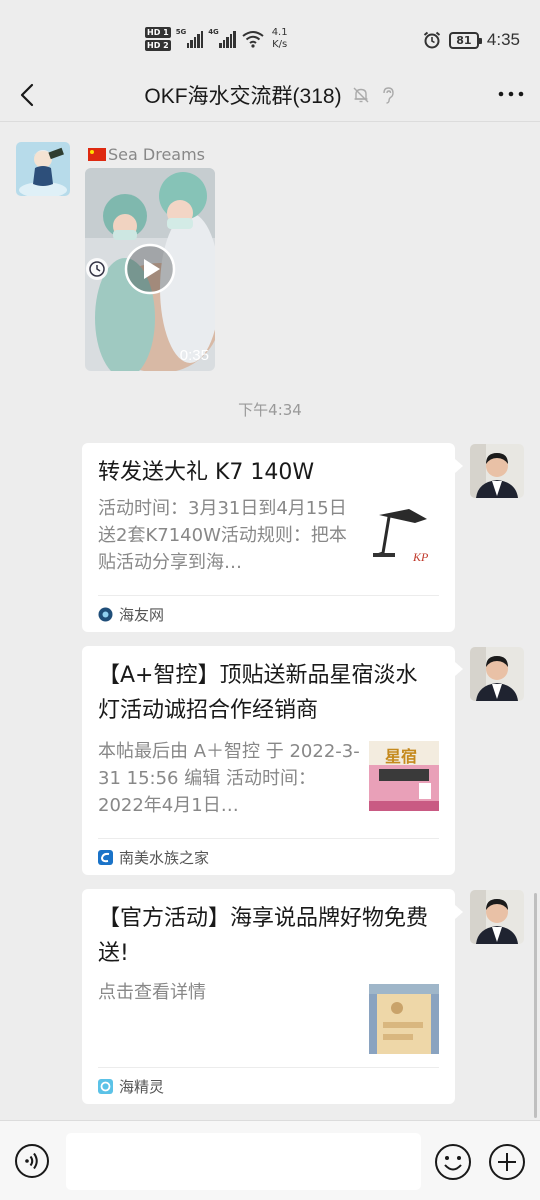 The height and width of the screenshot is (1200, 540). I want to click on hd2-indicator: HD 2, so click(158, 45).